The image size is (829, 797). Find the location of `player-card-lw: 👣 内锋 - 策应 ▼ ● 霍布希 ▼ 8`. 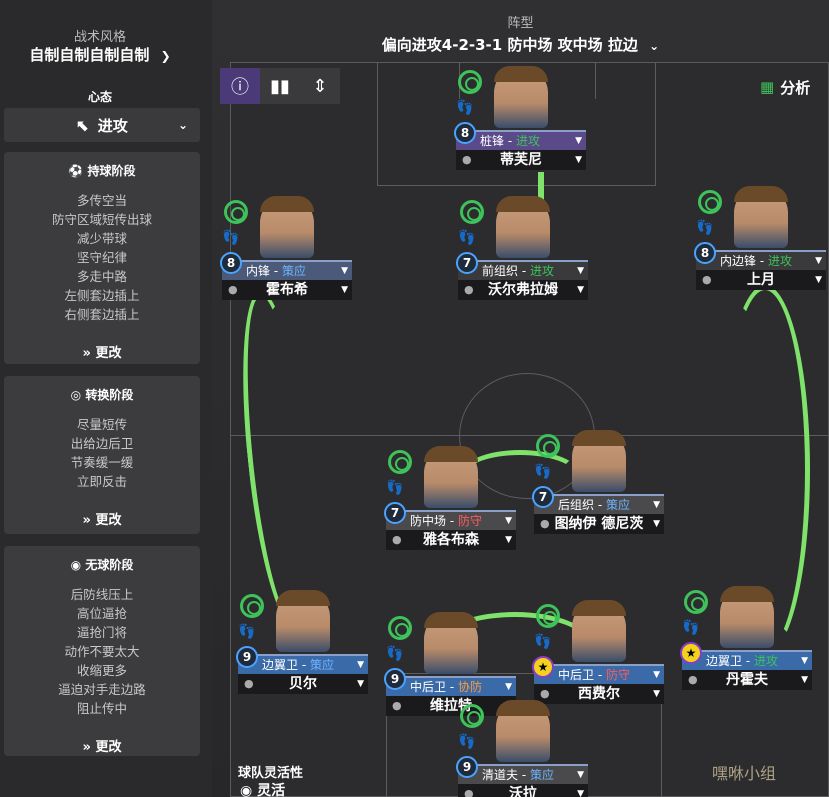

player-card-lw: 👣 内锋 - 策应 ▼ ● 霍布希 ▼ 8 is located at coordinates (287, 261).